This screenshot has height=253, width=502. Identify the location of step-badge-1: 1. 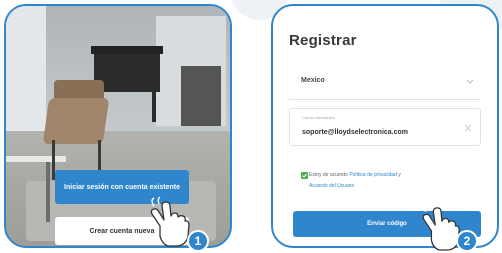
(198, 241).